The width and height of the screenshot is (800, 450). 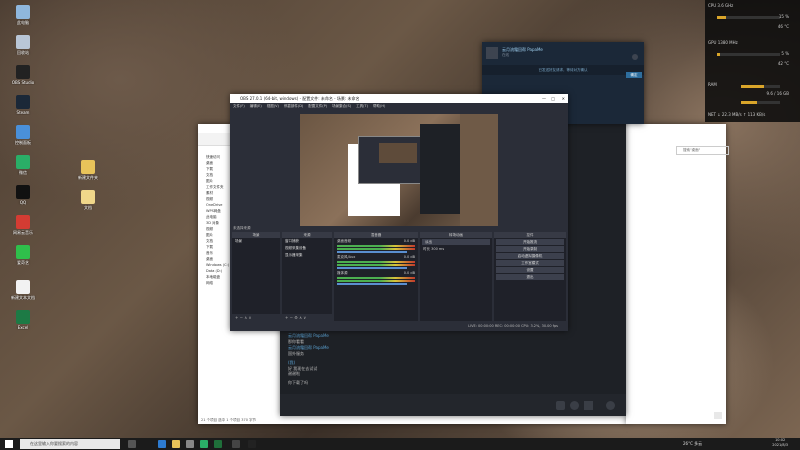 I want to click on edge-icon, so click(x=162, y=444).